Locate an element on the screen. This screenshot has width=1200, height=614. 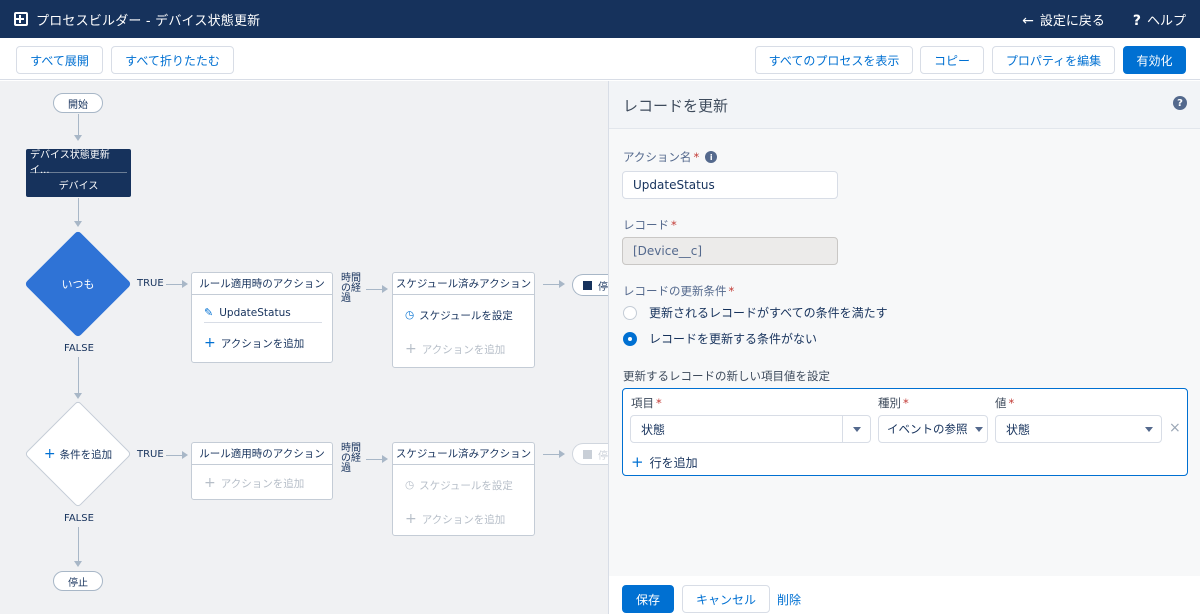
action-name-input: UpdateStatus is located at coordinates (730, 185).